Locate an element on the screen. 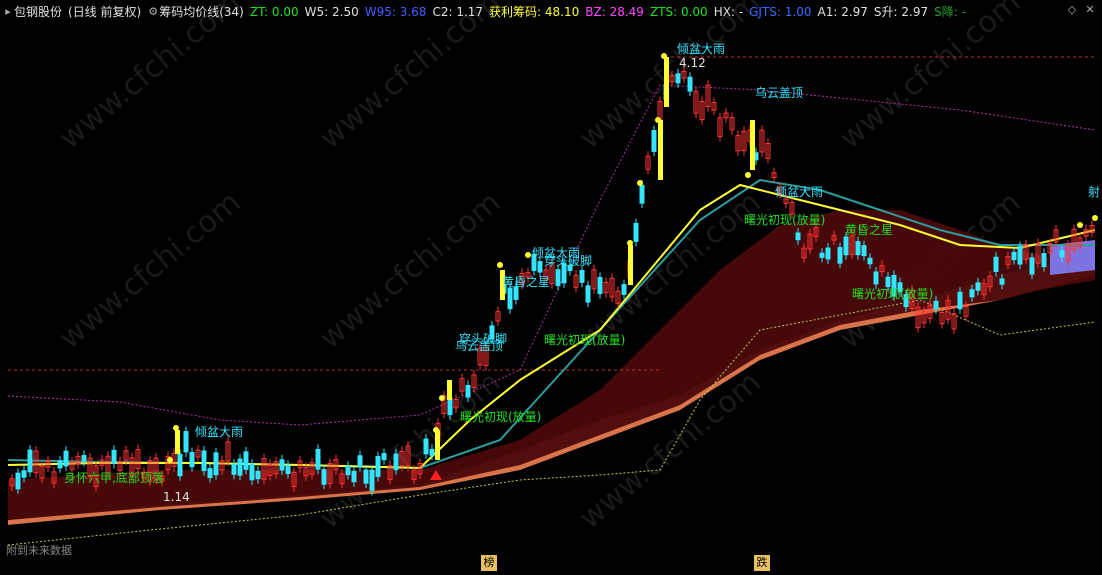 The image size is (1102, 575). indicator-value: A1: 2.97 is located at coordinates (842, 11).